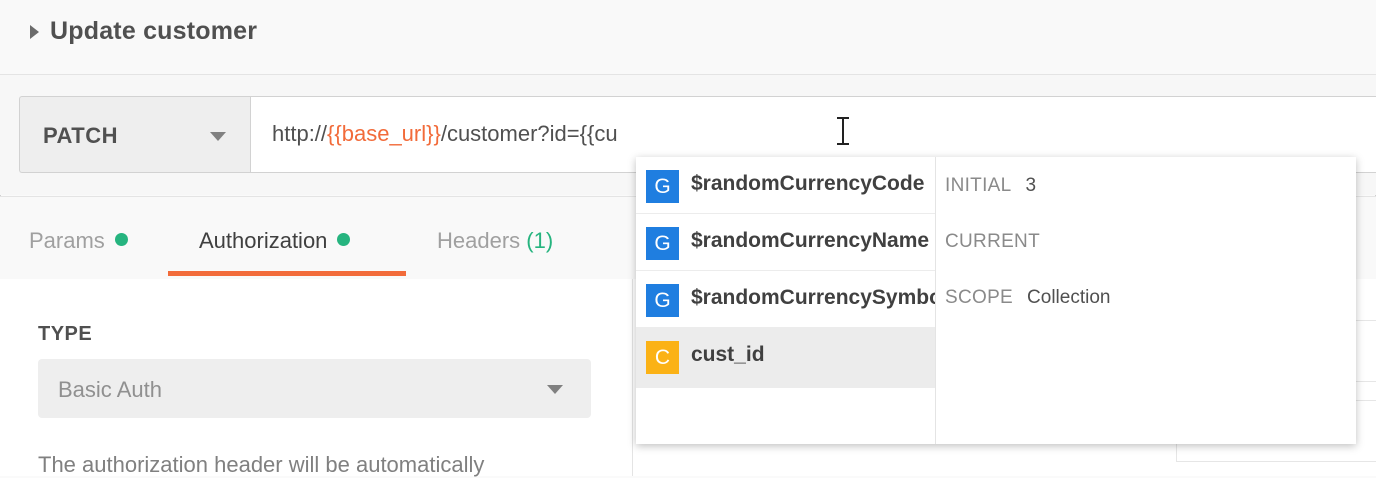  I want to click on tab-headers: Headers (1), so click(495, 241).